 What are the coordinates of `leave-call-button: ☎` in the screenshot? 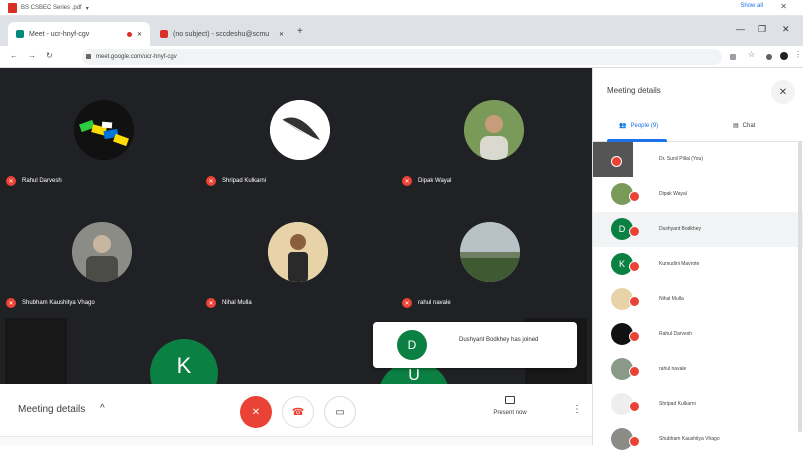 It's located at (298, 412).